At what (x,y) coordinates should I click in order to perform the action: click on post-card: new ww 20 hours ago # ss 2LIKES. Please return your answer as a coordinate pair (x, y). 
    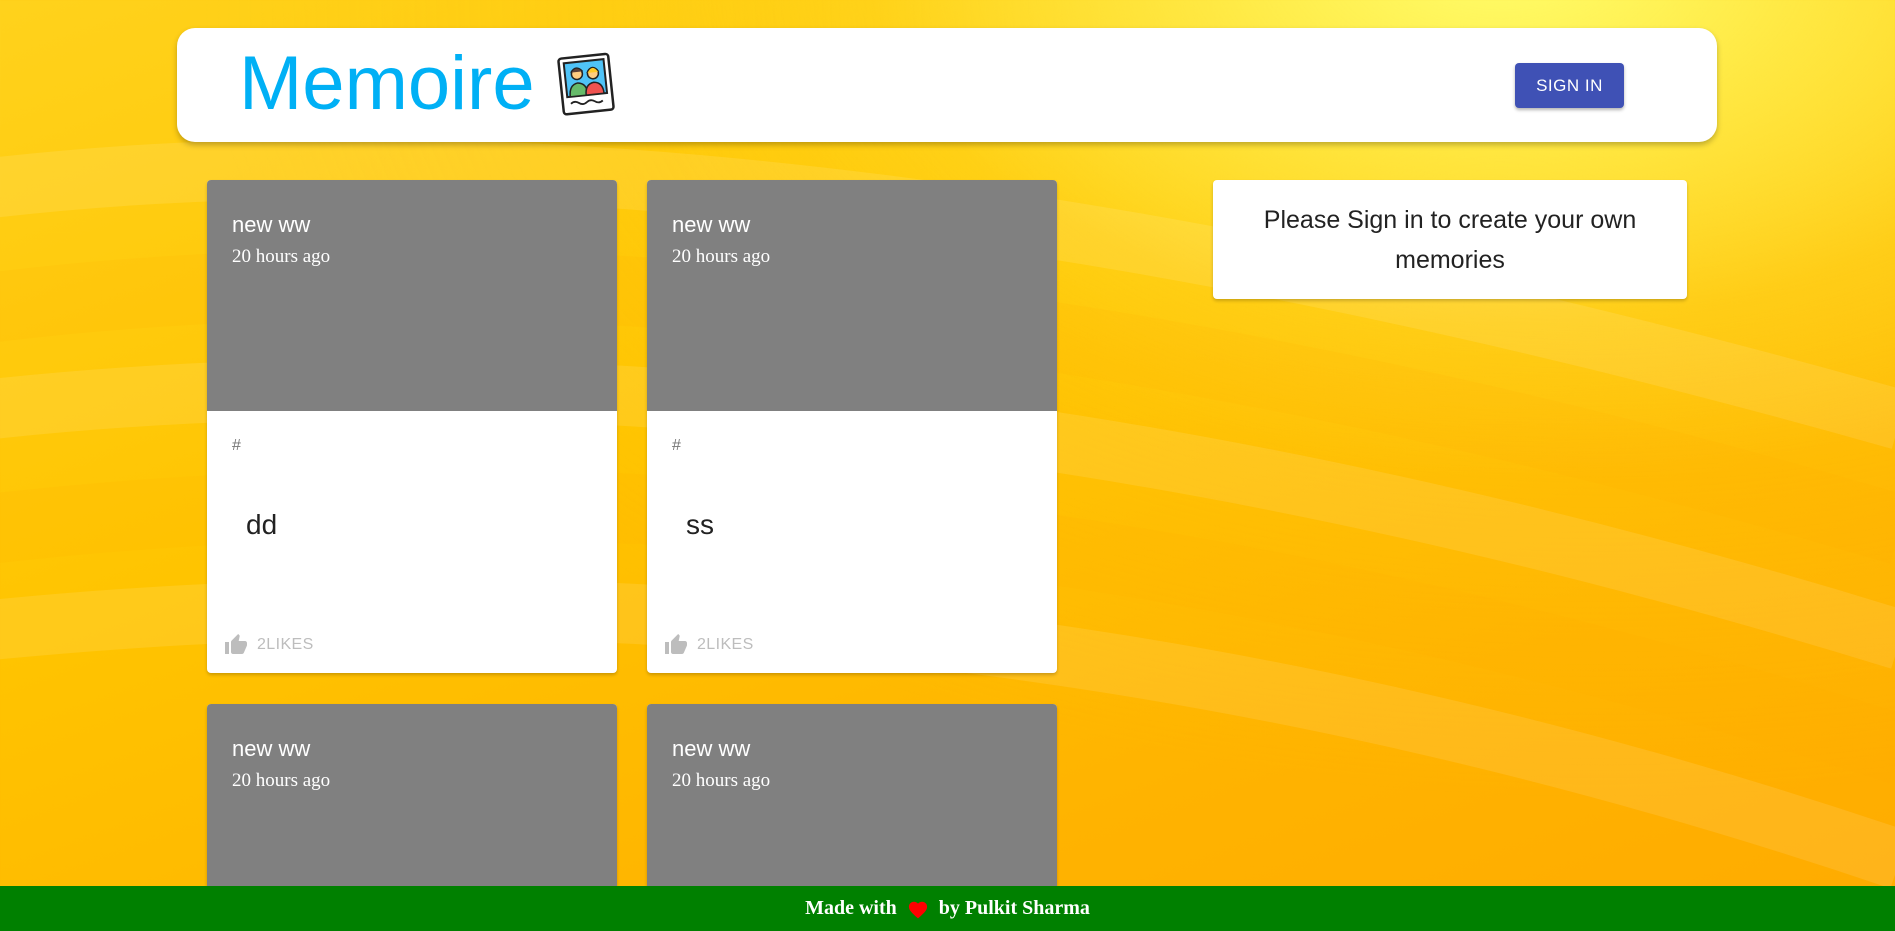
    Looking at the image, I should click on (852, 426).